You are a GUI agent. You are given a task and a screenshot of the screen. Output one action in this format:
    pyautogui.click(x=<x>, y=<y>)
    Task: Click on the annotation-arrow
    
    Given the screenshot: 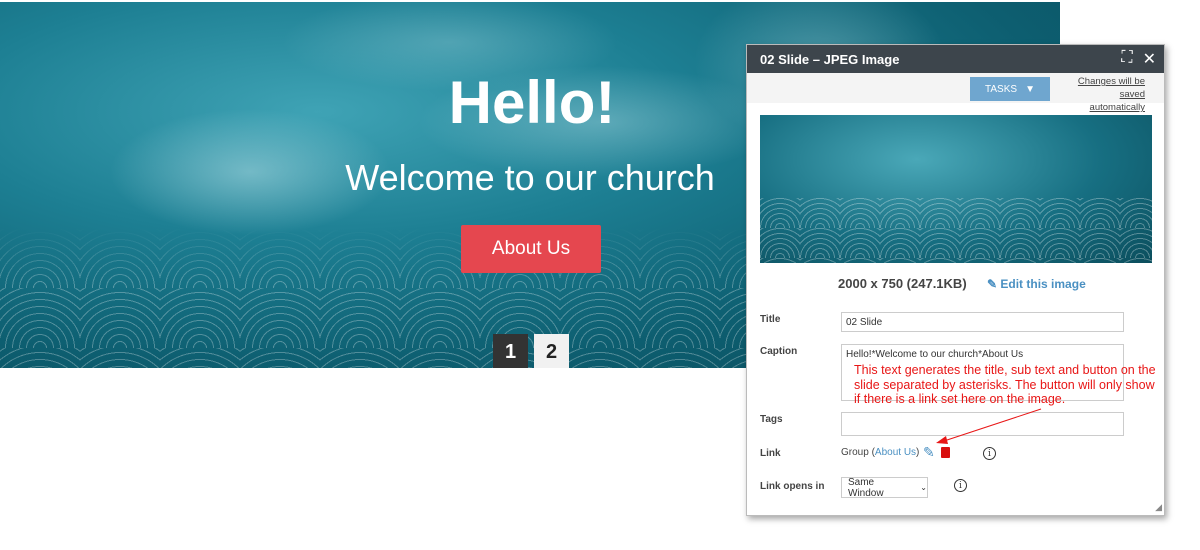 What is the action you would take?
    pyautogui.click(x=989, y=426)
    